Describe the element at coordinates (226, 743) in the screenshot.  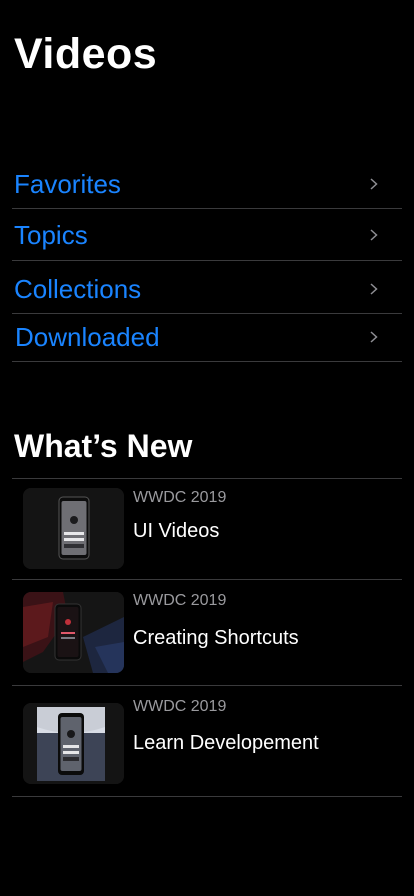
I see `video-title: Learn Developement` at that location.